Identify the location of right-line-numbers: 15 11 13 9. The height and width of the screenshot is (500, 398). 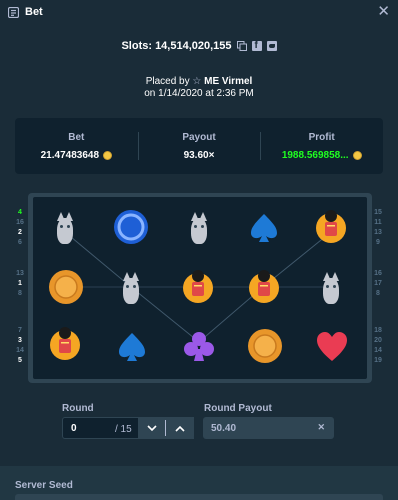
(378, 228).